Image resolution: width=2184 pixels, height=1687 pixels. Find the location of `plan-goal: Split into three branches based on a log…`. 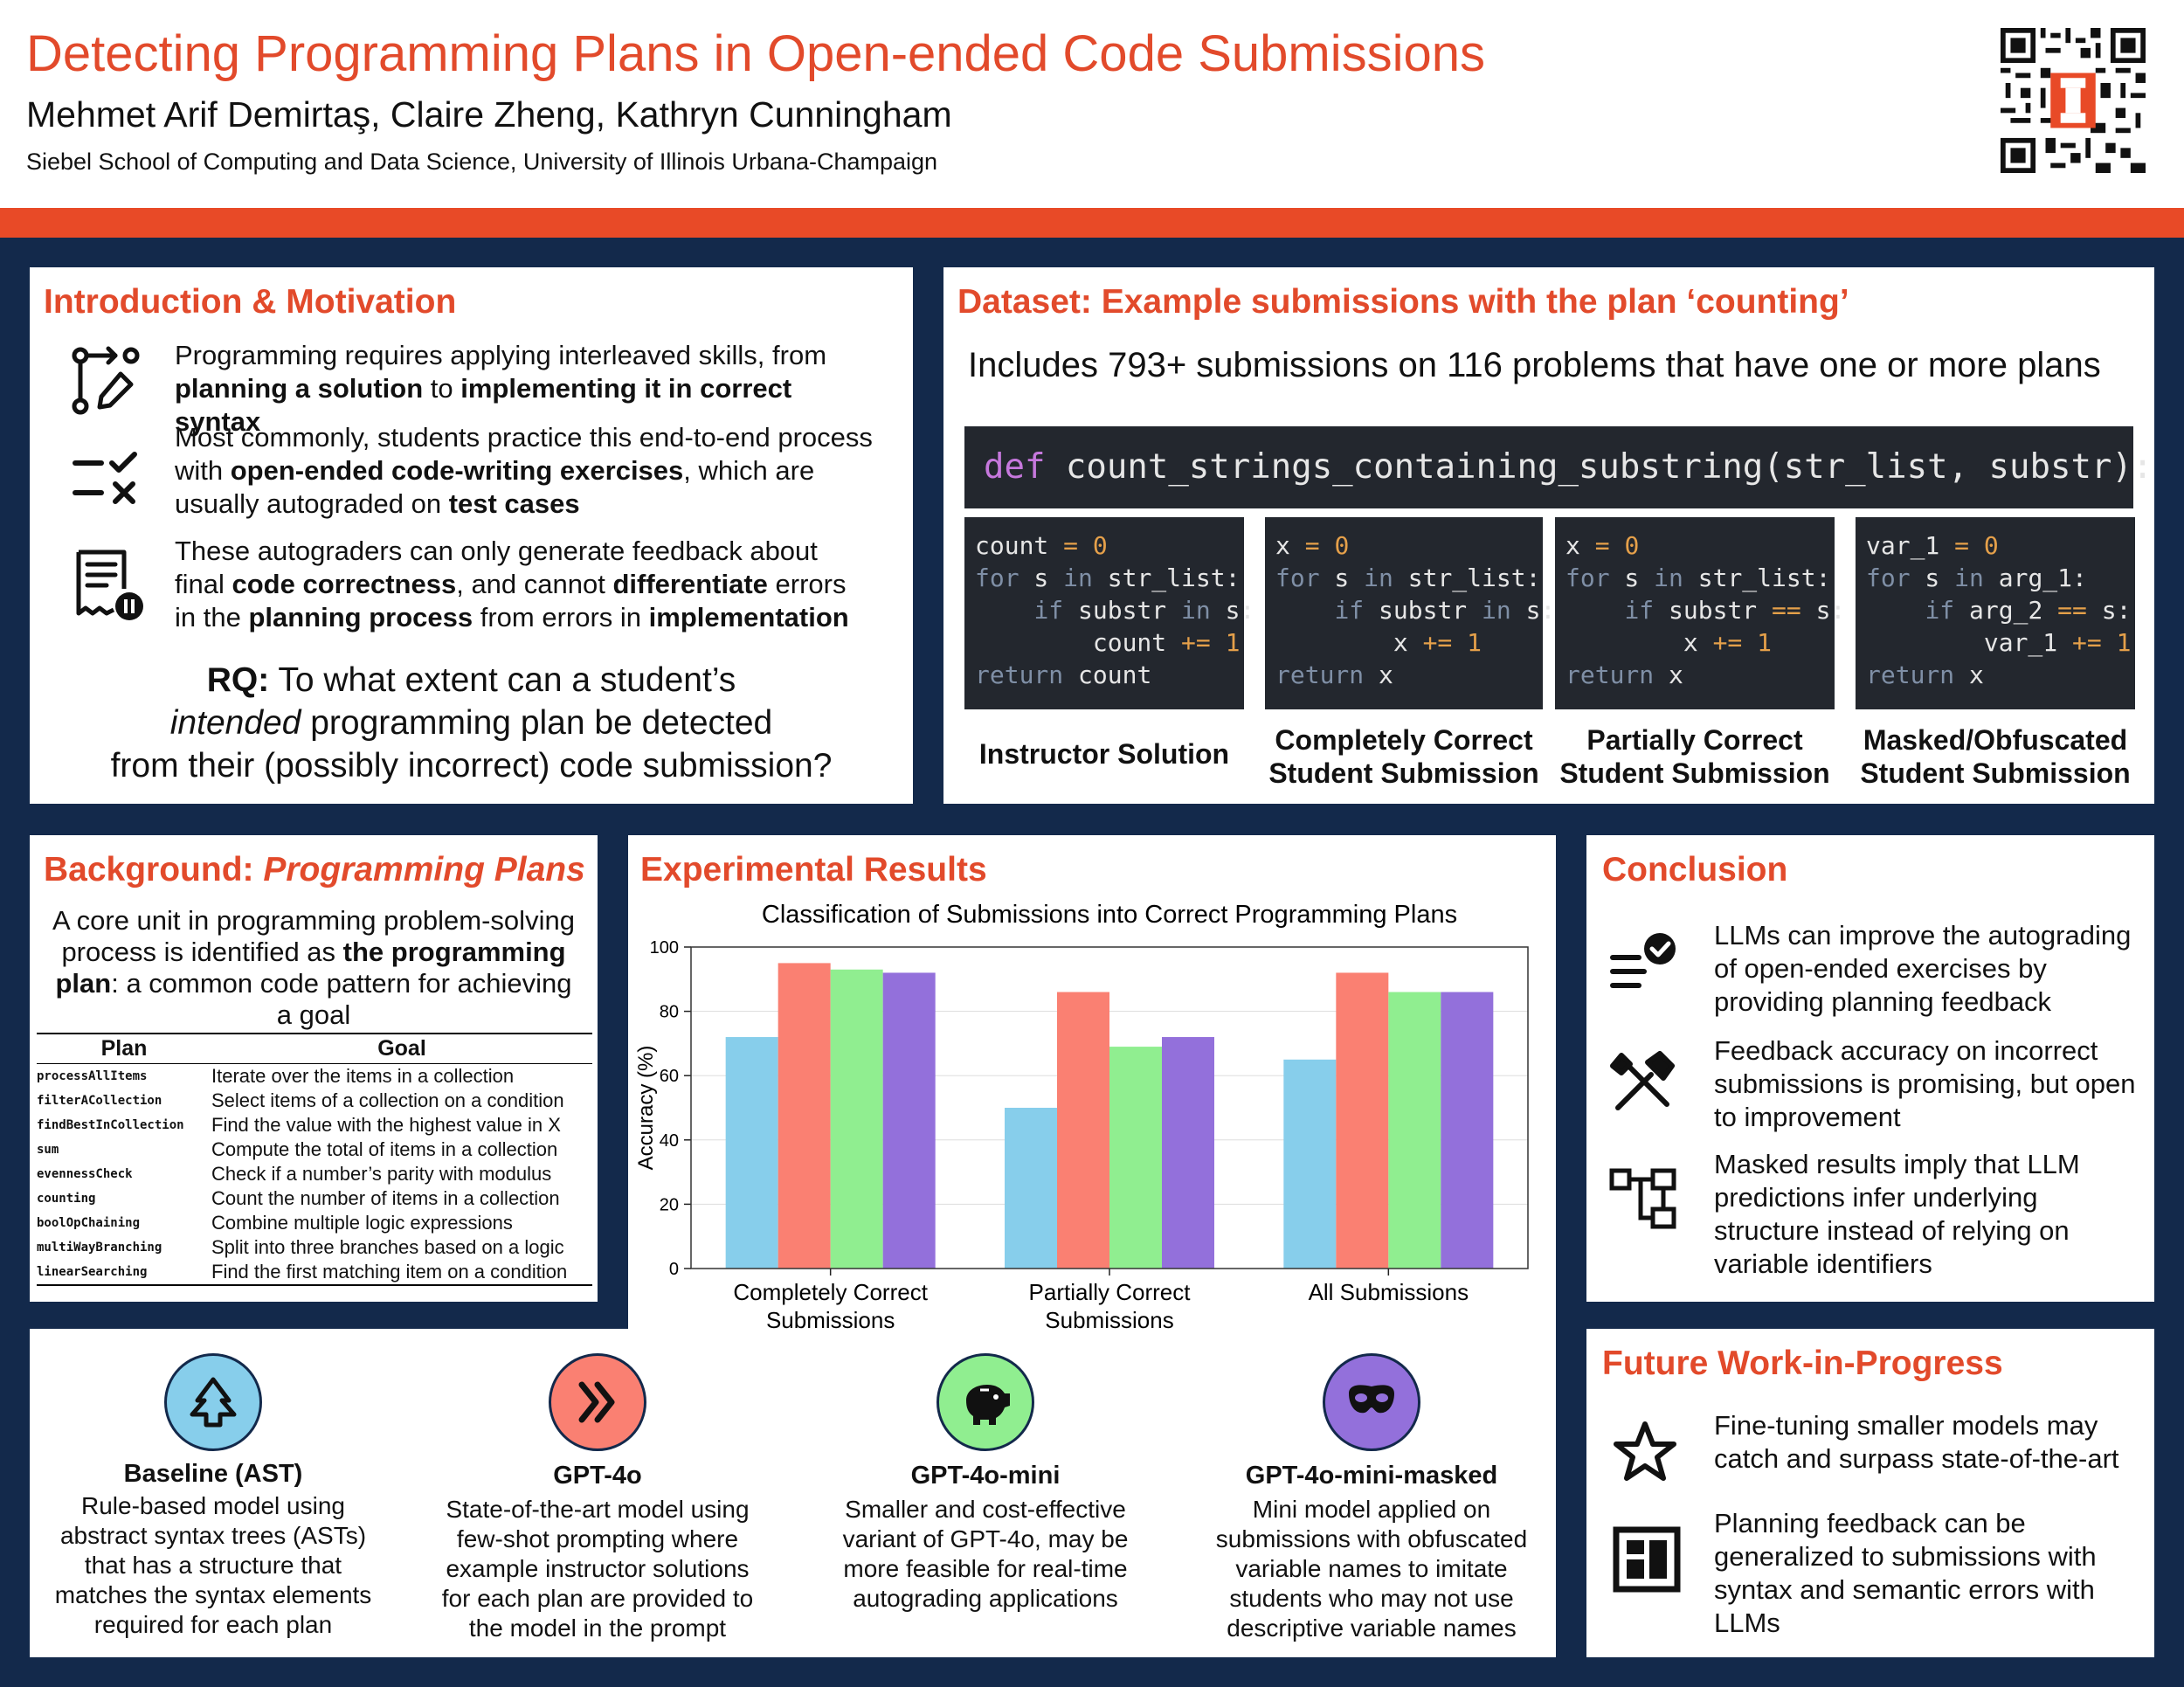

plan-goal: Split into three branches based on a log… is located at coordinates (387, 1247).